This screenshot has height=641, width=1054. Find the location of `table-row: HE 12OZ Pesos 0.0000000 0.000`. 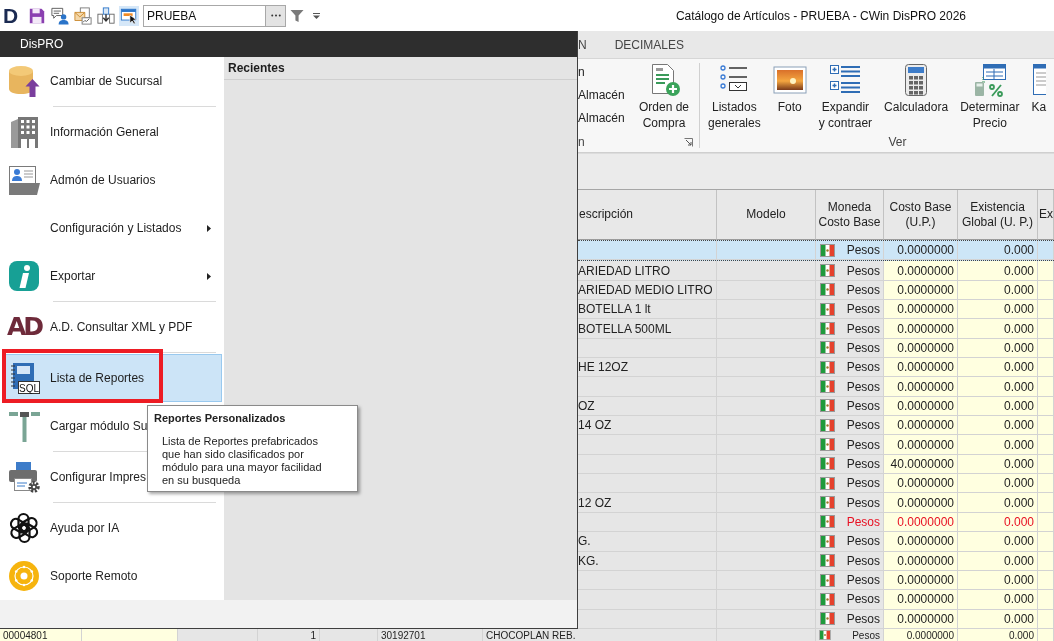

table-row: HE 12OZ Pesos 0.0000000 0.000 is located at coordinates (816, 368).